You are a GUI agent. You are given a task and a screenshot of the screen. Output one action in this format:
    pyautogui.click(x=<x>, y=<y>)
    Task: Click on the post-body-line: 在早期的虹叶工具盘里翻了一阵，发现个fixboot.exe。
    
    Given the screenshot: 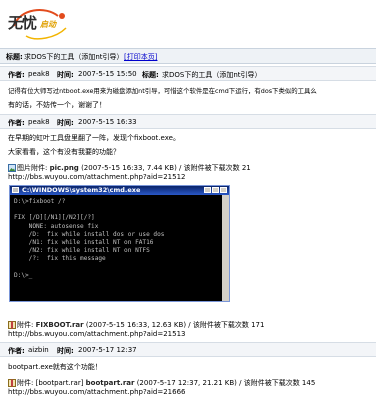 What is the action you would take?
    pyautogui.click(x=94, y=138)
    